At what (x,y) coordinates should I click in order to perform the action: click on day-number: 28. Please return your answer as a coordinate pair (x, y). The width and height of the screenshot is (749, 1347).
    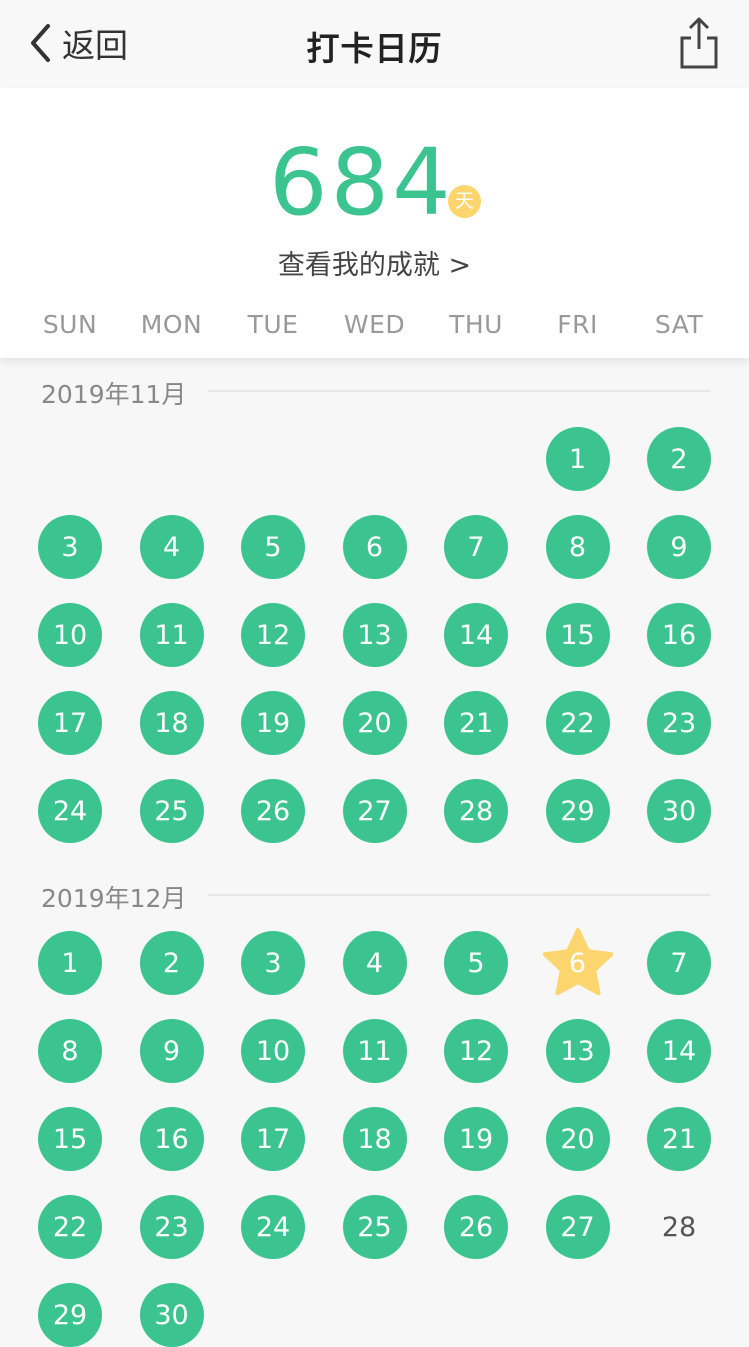
    Looking at the image, I should click on (476, 811).